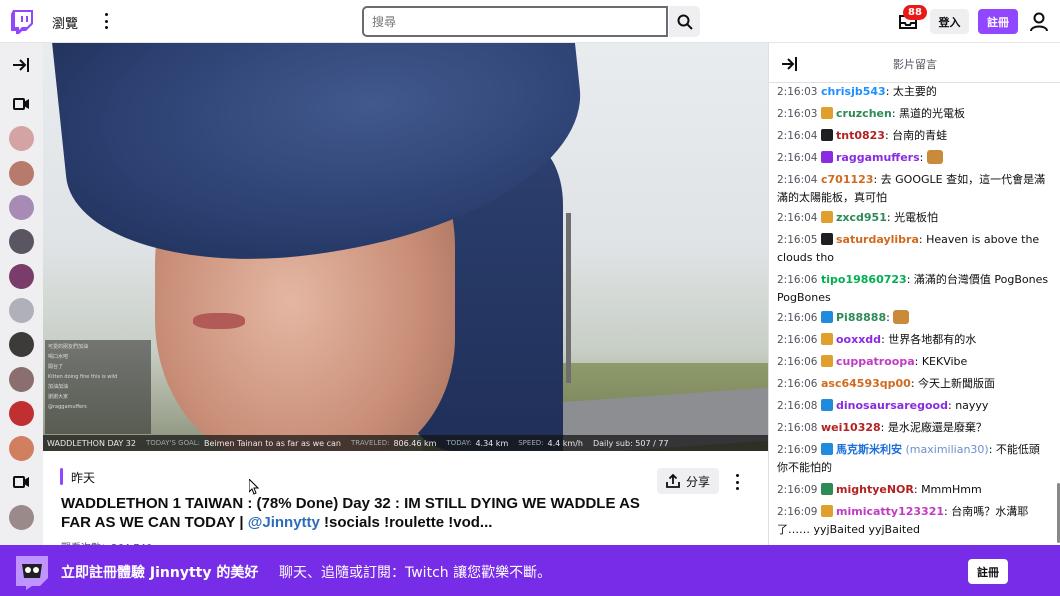  I want to click on chat-username: ooxxdd, so click(858, 339).